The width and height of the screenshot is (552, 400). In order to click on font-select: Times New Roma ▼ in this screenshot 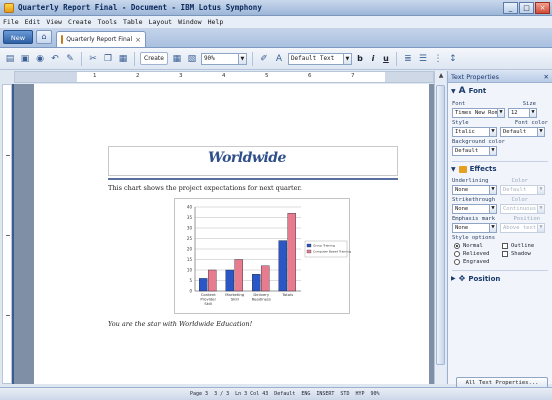, I will do `click(478, 113)`.